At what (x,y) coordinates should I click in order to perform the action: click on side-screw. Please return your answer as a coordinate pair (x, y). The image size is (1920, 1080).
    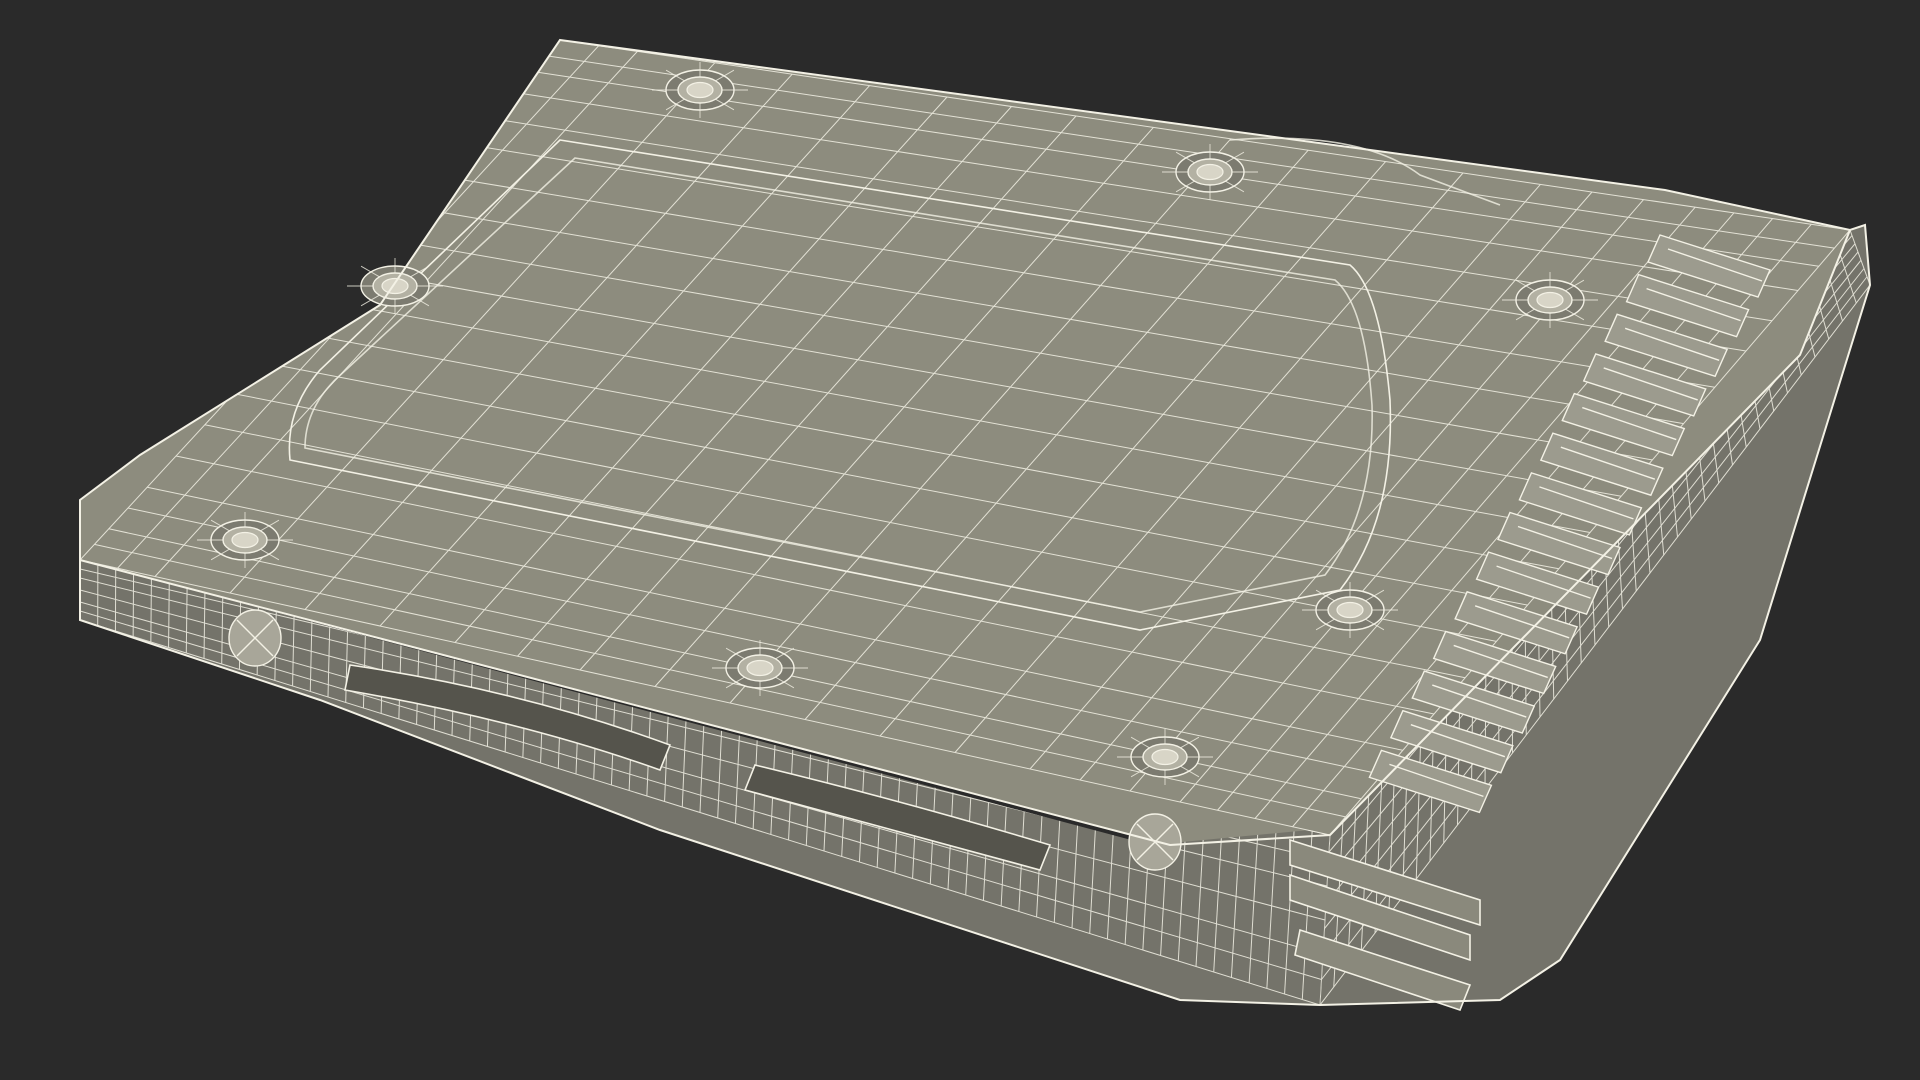
    Looking at the image, I should click on (255, 638).